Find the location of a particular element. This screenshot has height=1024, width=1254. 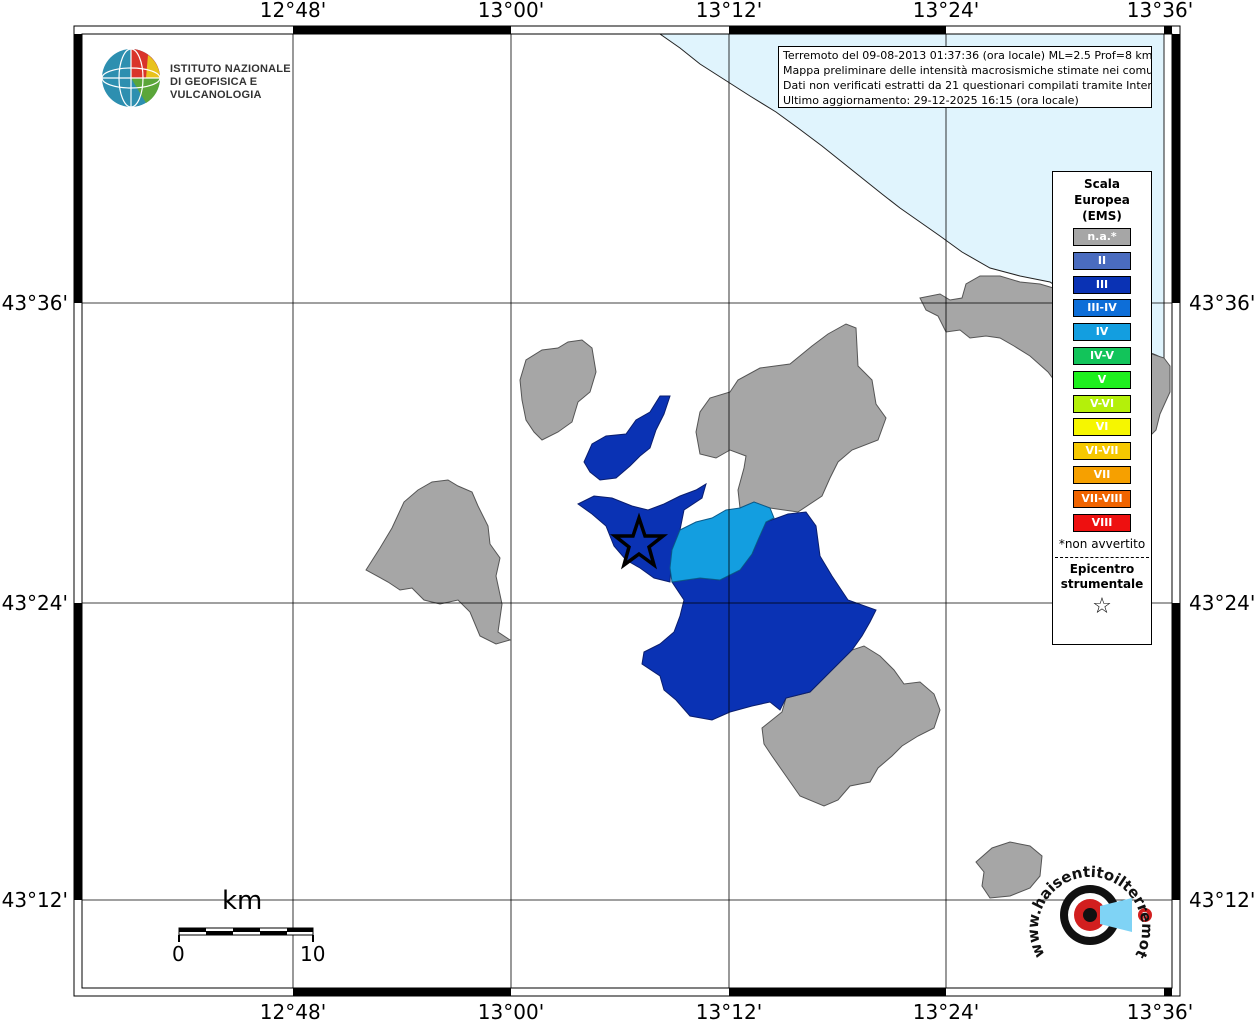

lon-label-bottom-4: 13°24' is located at coordinates (946, 1012).